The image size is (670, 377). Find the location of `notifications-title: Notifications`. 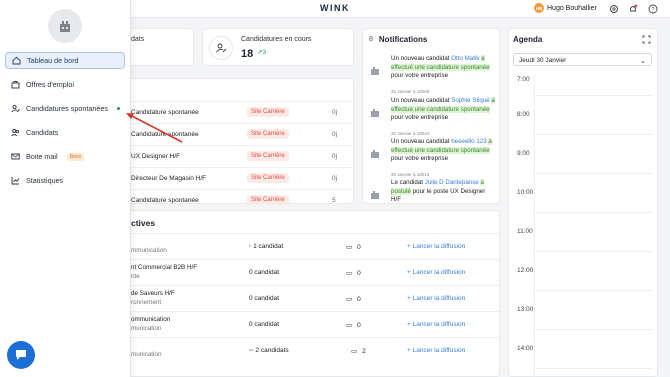

notifications-title: Notifications is located at coordinates (403, 39).